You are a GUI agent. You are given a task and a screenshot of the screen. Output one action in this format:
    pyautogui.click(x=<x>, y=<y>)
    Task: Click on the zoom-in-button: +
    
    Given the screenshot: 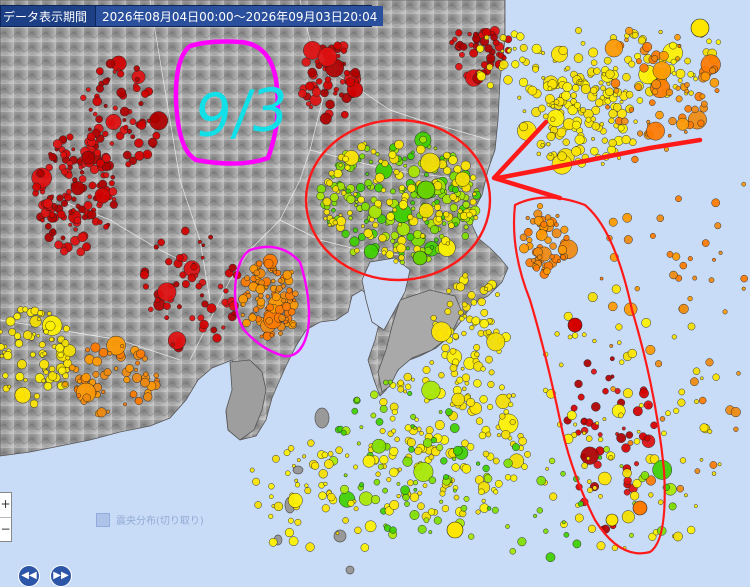 What is the action you would take?
    pyautogui.click(x=5, y=505)
    